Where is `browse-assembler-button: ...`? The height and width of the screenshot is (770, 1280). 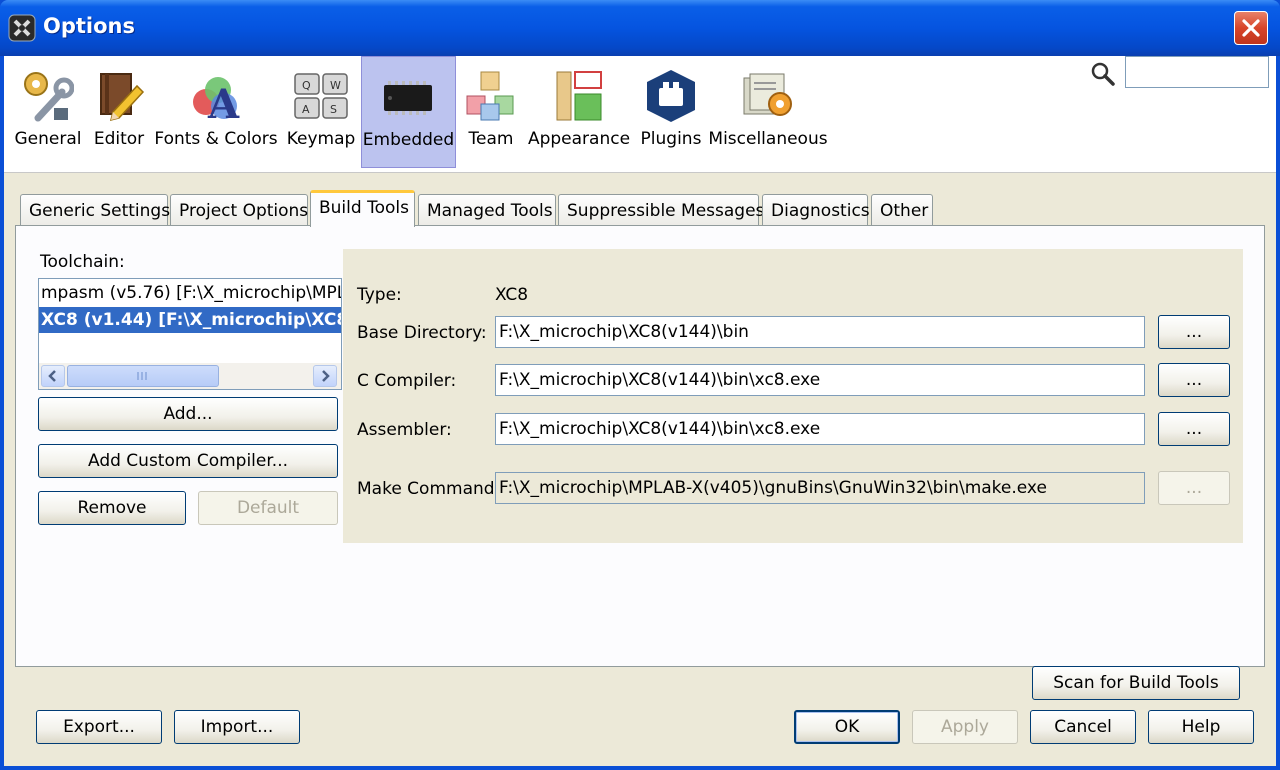 browse-assembler-button: ... is located at coordinates (1194, 429).